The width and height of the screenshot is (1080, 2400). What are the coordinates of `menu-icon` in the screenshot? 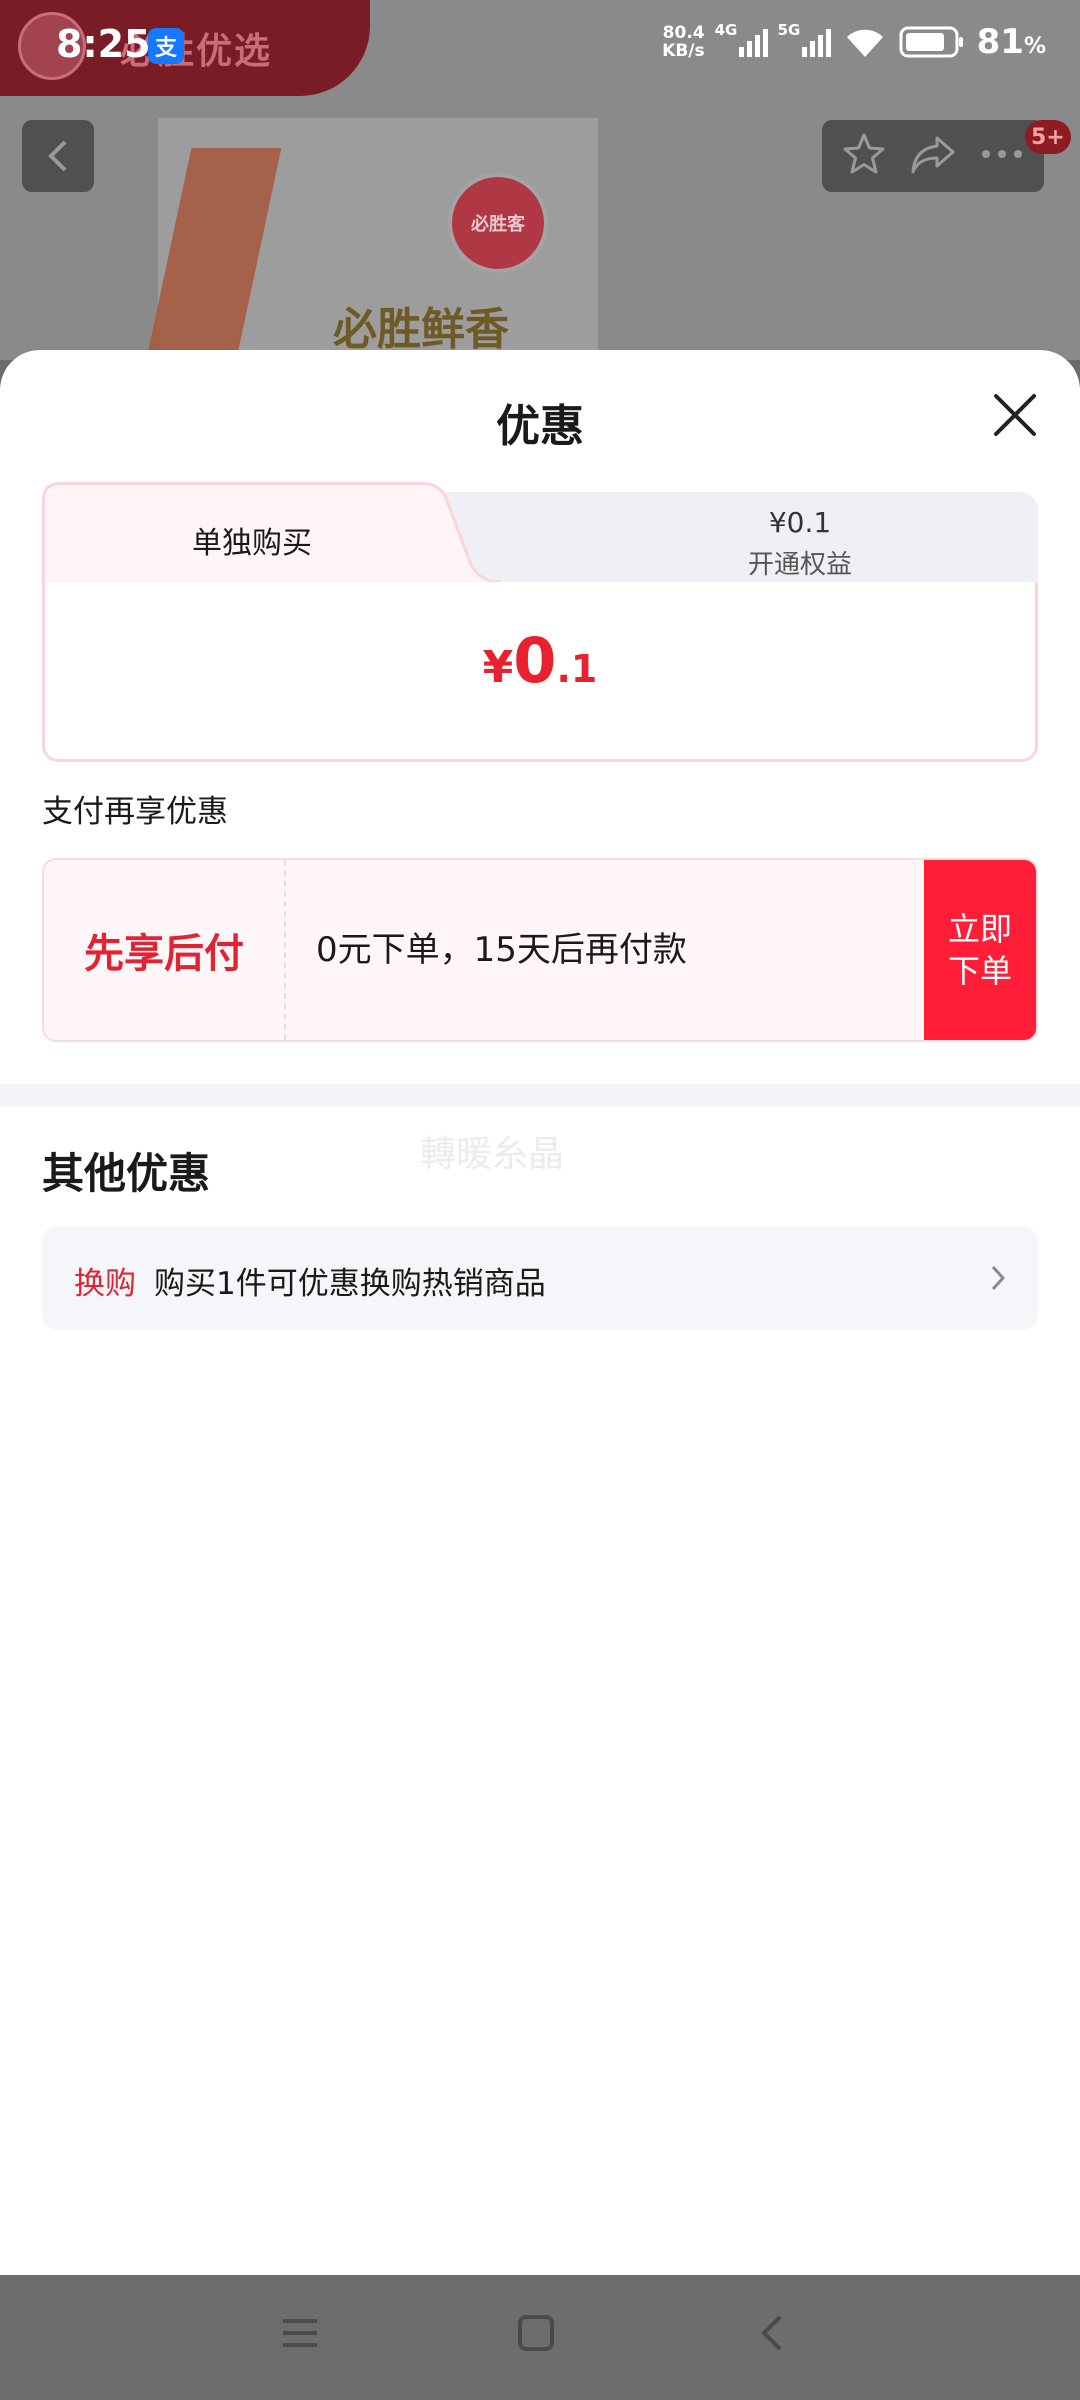 It's located at (300, 2333).